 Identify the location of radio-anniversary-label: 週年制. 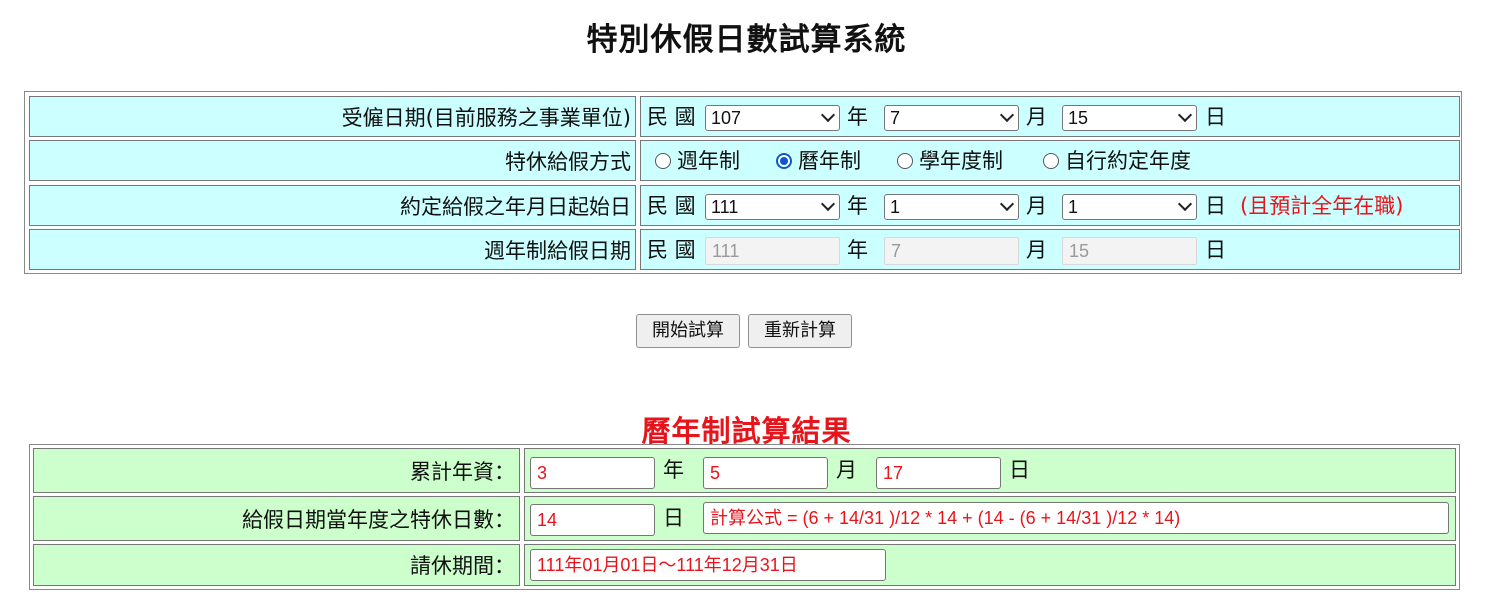
(708, 161).